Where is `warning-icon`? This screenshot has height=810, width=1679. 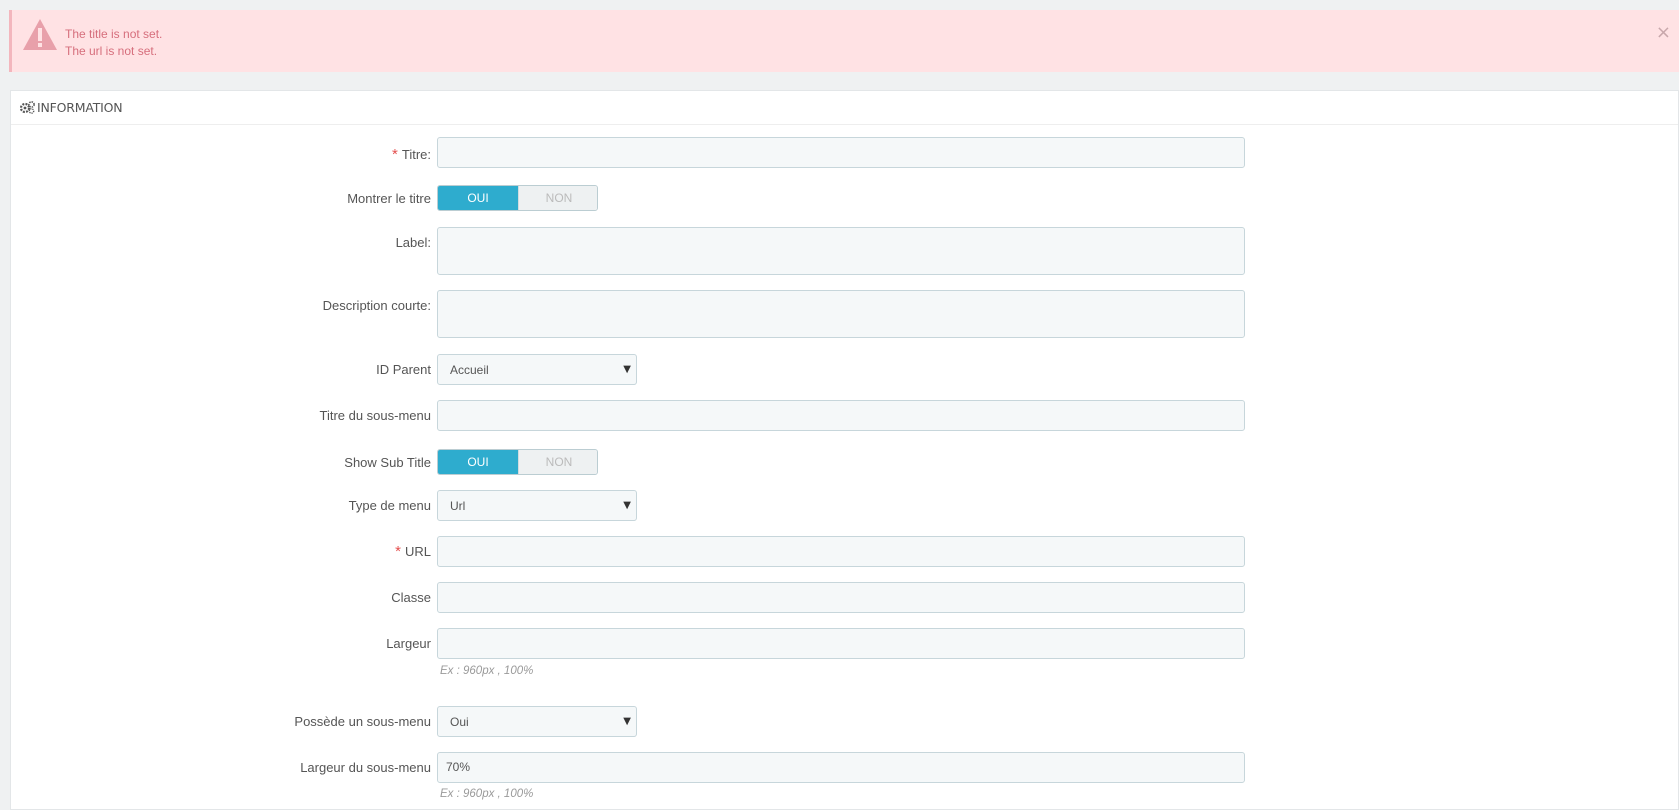 warning-icon is located at coordinates (40, 34).